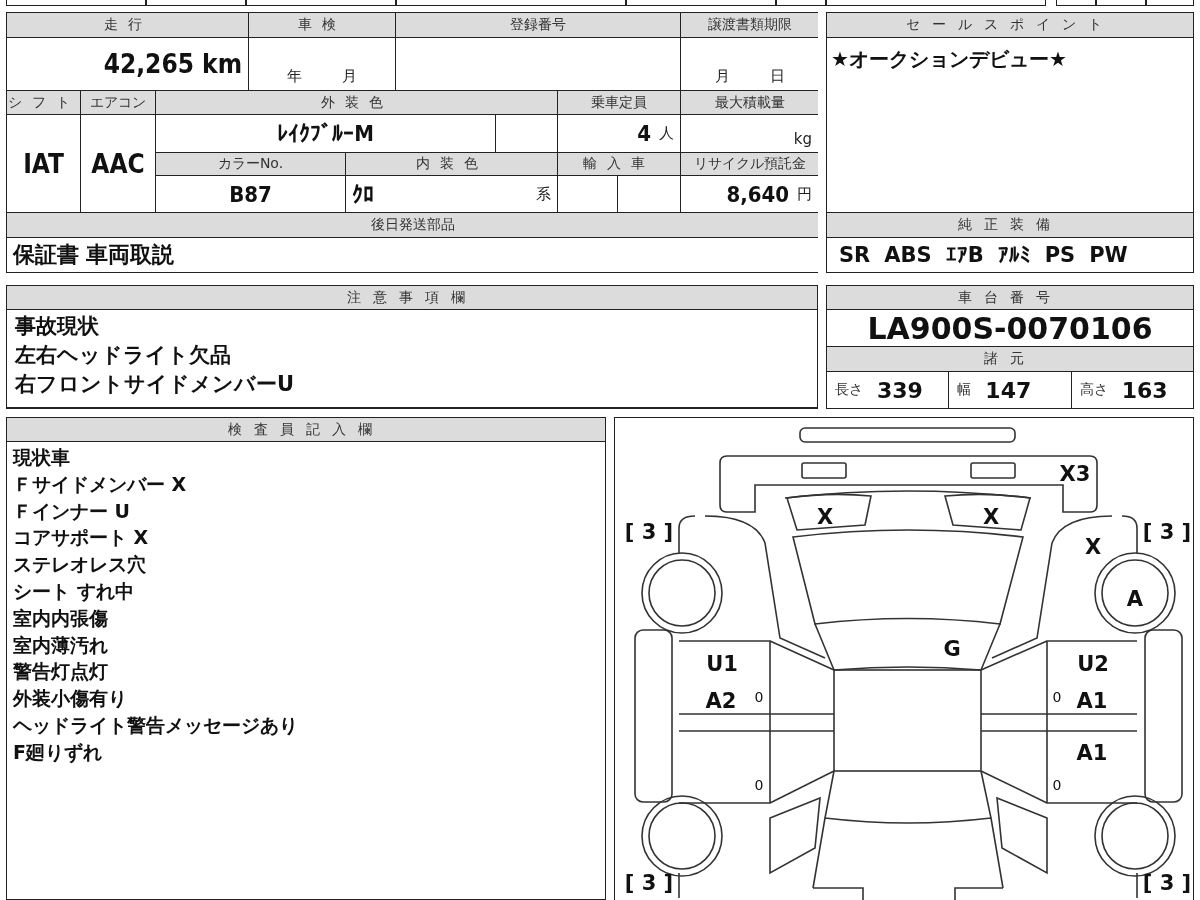 This screenshot has height=900, width=1200. I want to click on field-value: 保証書 車両取説, so click(93, 255).